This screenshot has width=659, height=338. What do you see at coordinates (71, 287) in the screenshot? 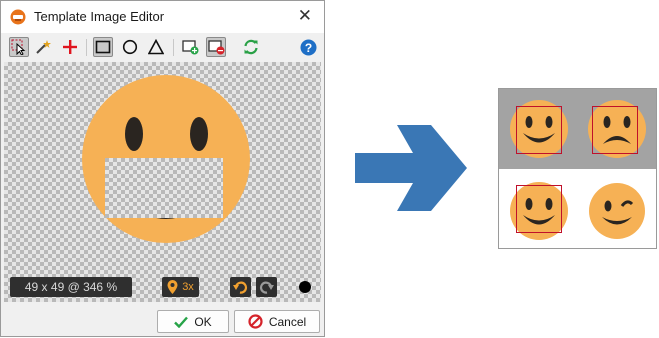
I see `image-size-zoom-info: 49 x 49 @ 346 %` at bounding box center [71, 287].